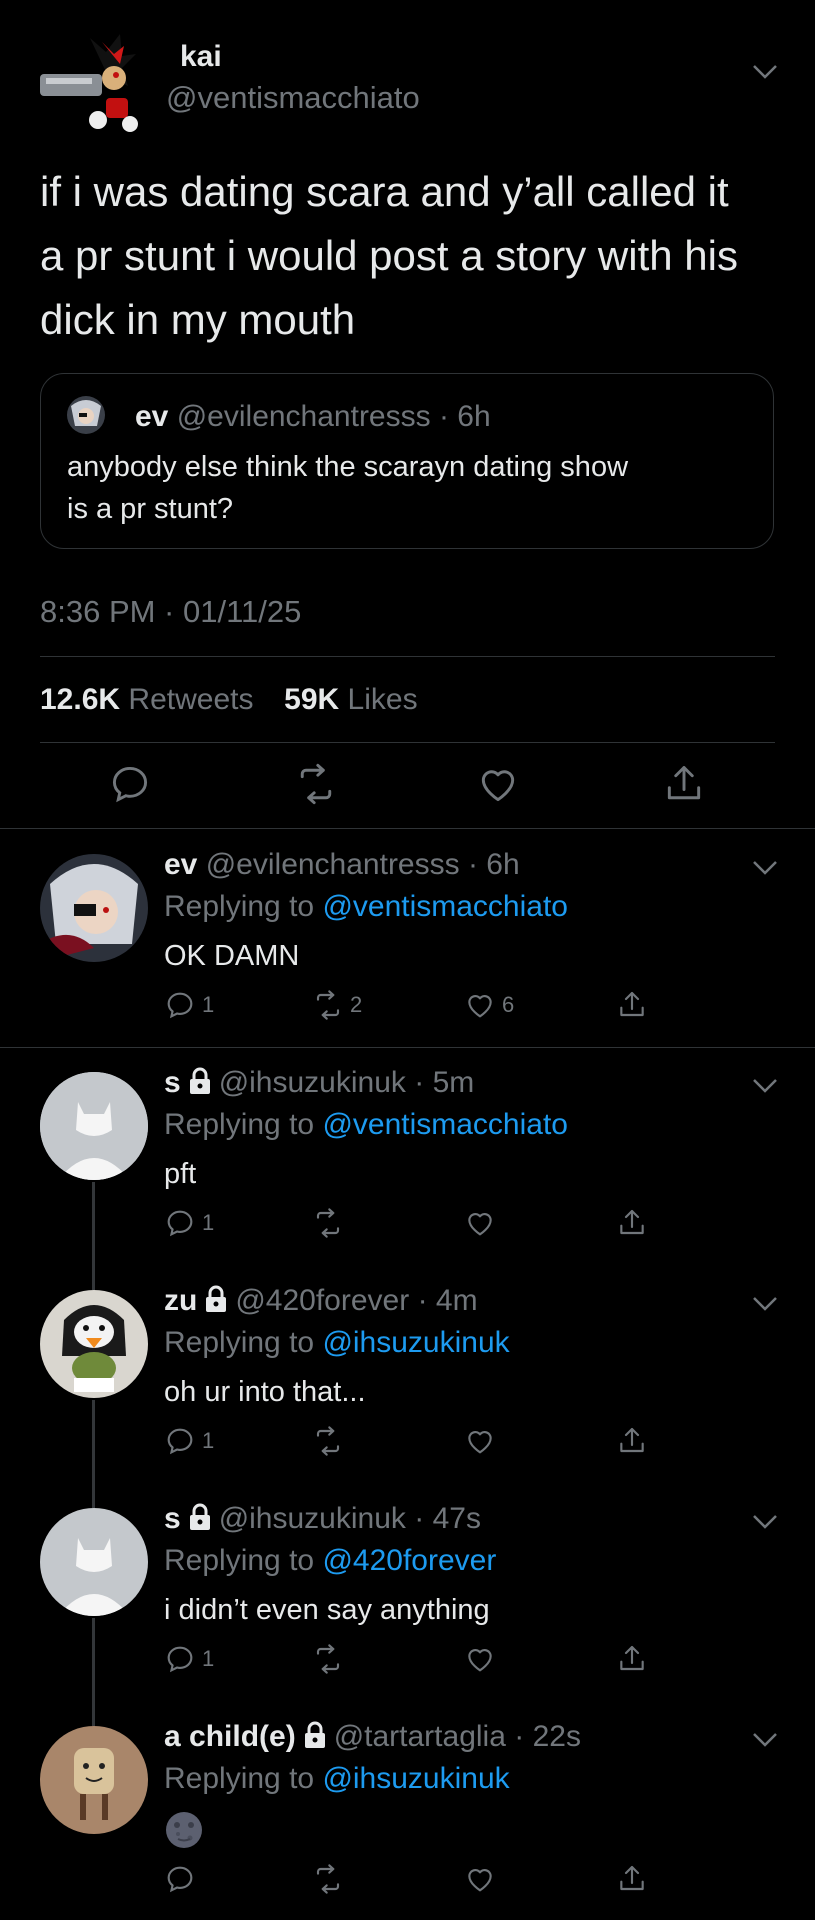 The height and width of the screenshot is (1920, 815). What do you see at coordinates (547, 1736) in the screenshot?
I see `reply-time: · 22s` at bounding box center [547, 1736].